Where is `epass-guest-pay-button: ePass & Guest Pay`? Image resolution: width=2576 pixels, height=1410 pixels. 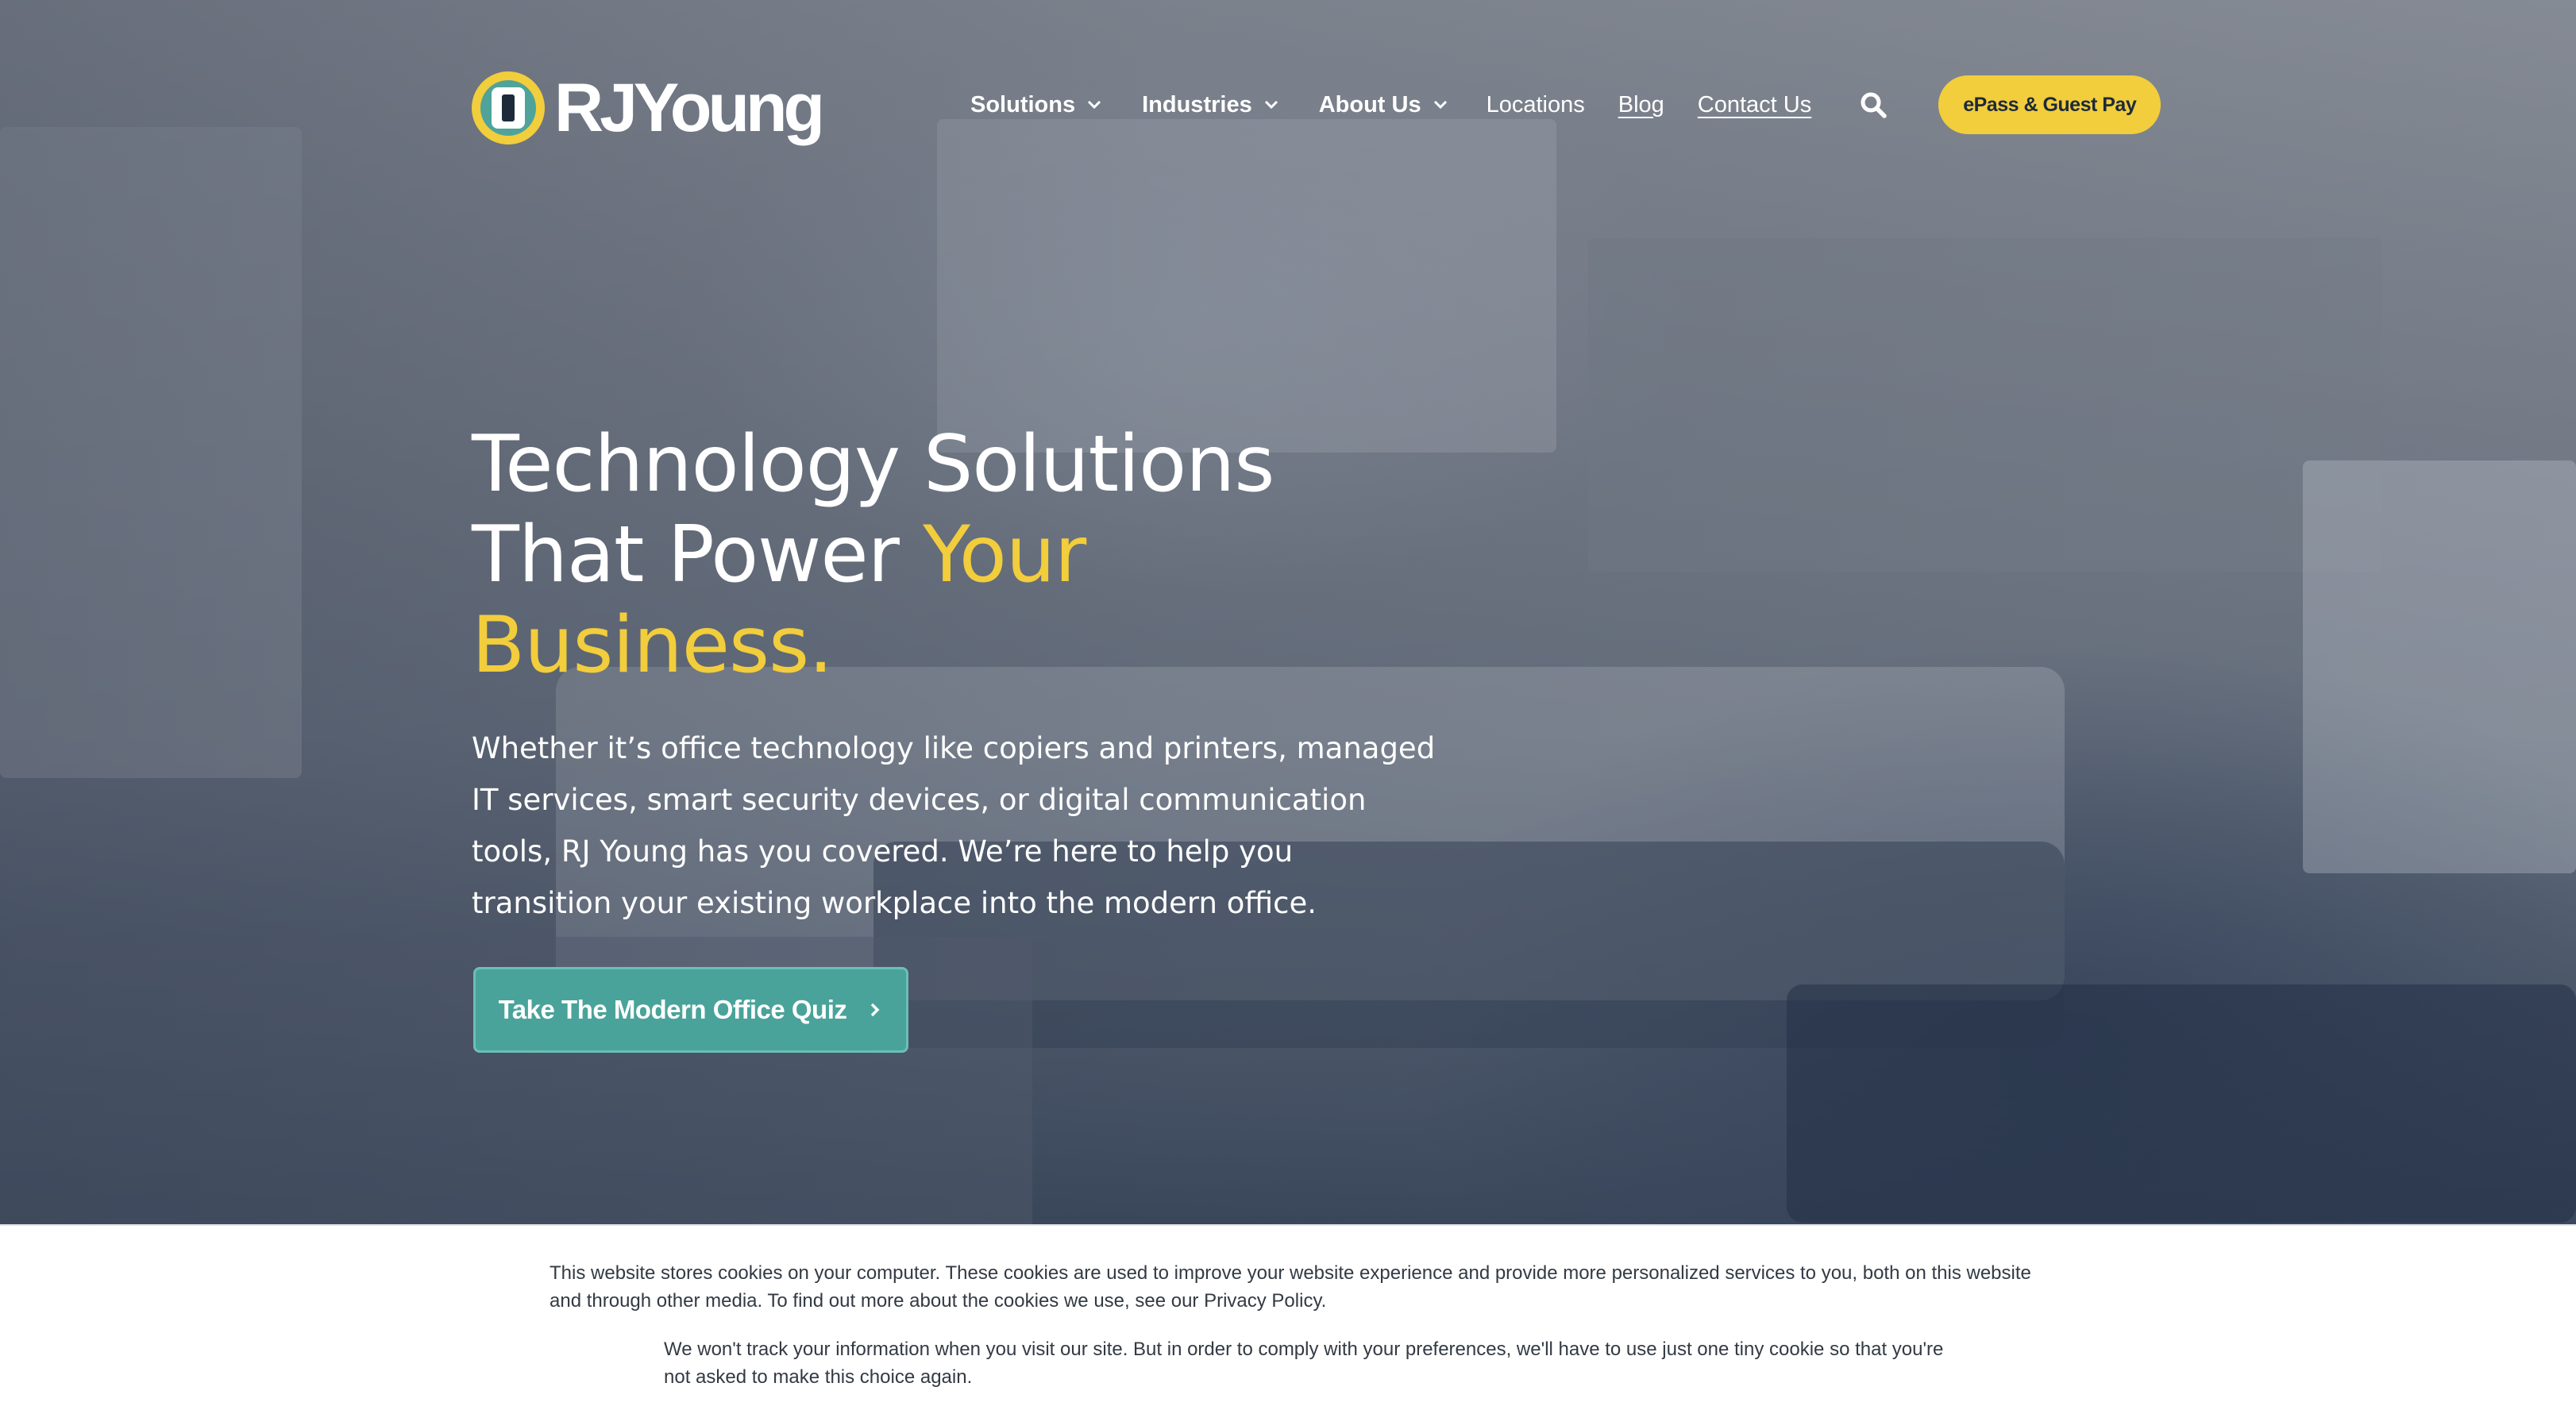
epass-guest-pay-button: ePass & Guest Pay is located at coordinates (2049, 105).